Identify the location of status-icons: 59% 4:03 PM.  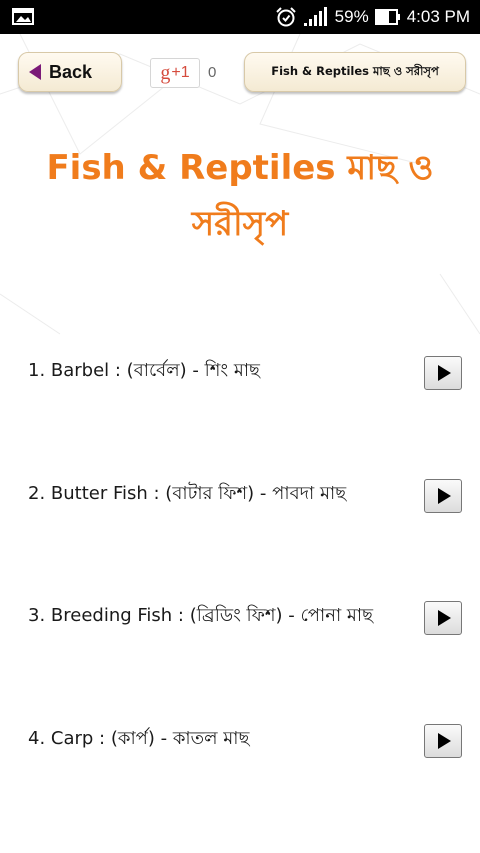
(372, 17).